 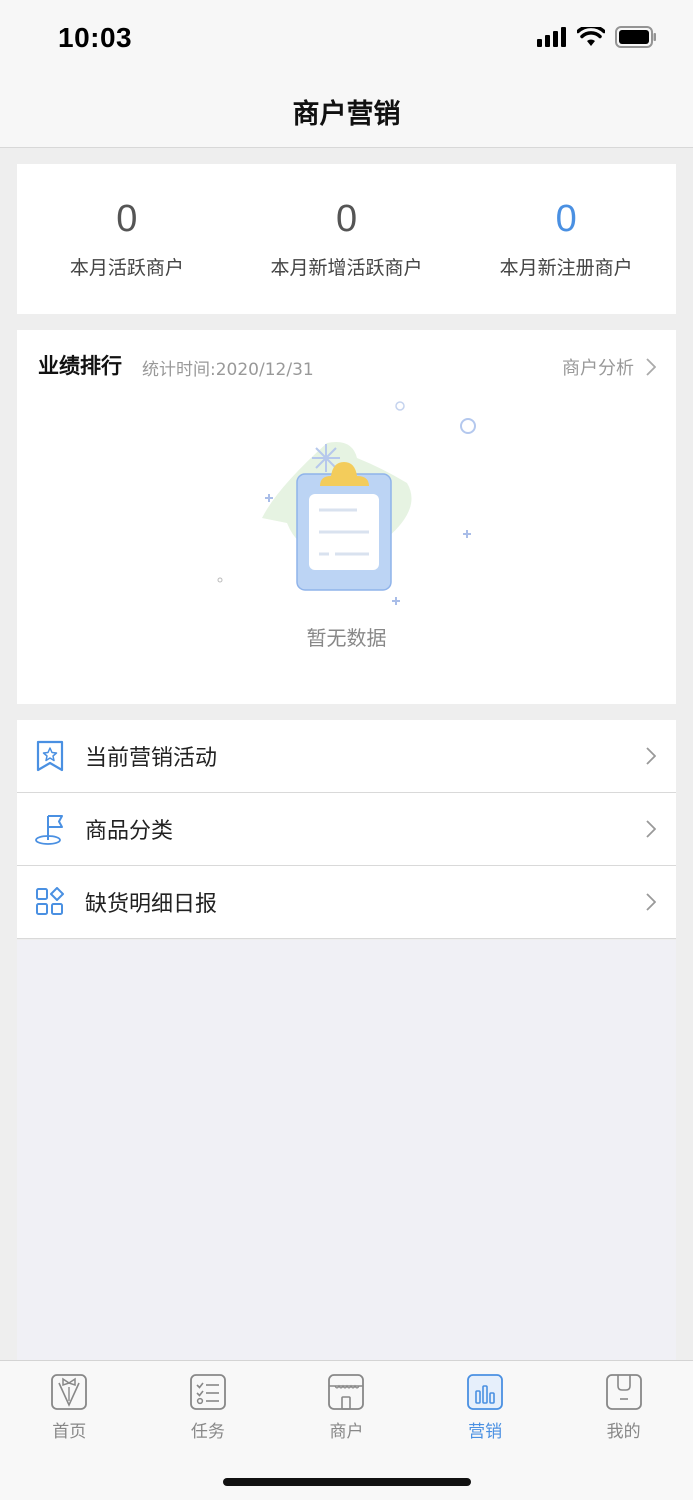 I want to click on status-icons, so click(x=597, y=37).